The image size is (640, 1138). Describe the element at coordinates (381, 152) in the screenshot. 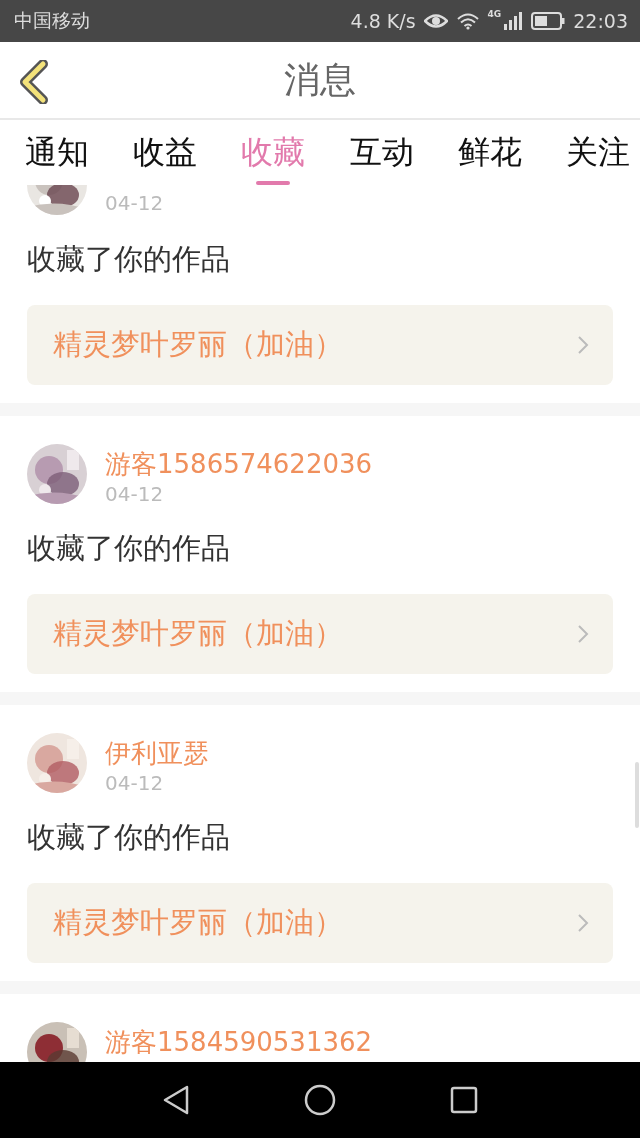

I see `tab: 互动` at that location.